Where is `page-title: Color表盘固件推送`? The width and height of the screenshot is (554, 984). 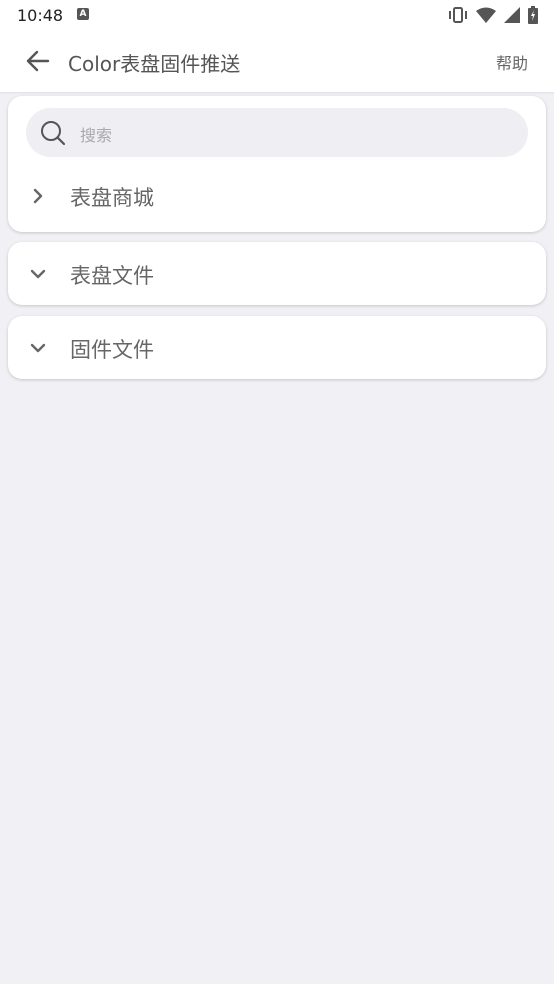
page-title: Color表盘固件推送 is located at coordinates (154, 64).